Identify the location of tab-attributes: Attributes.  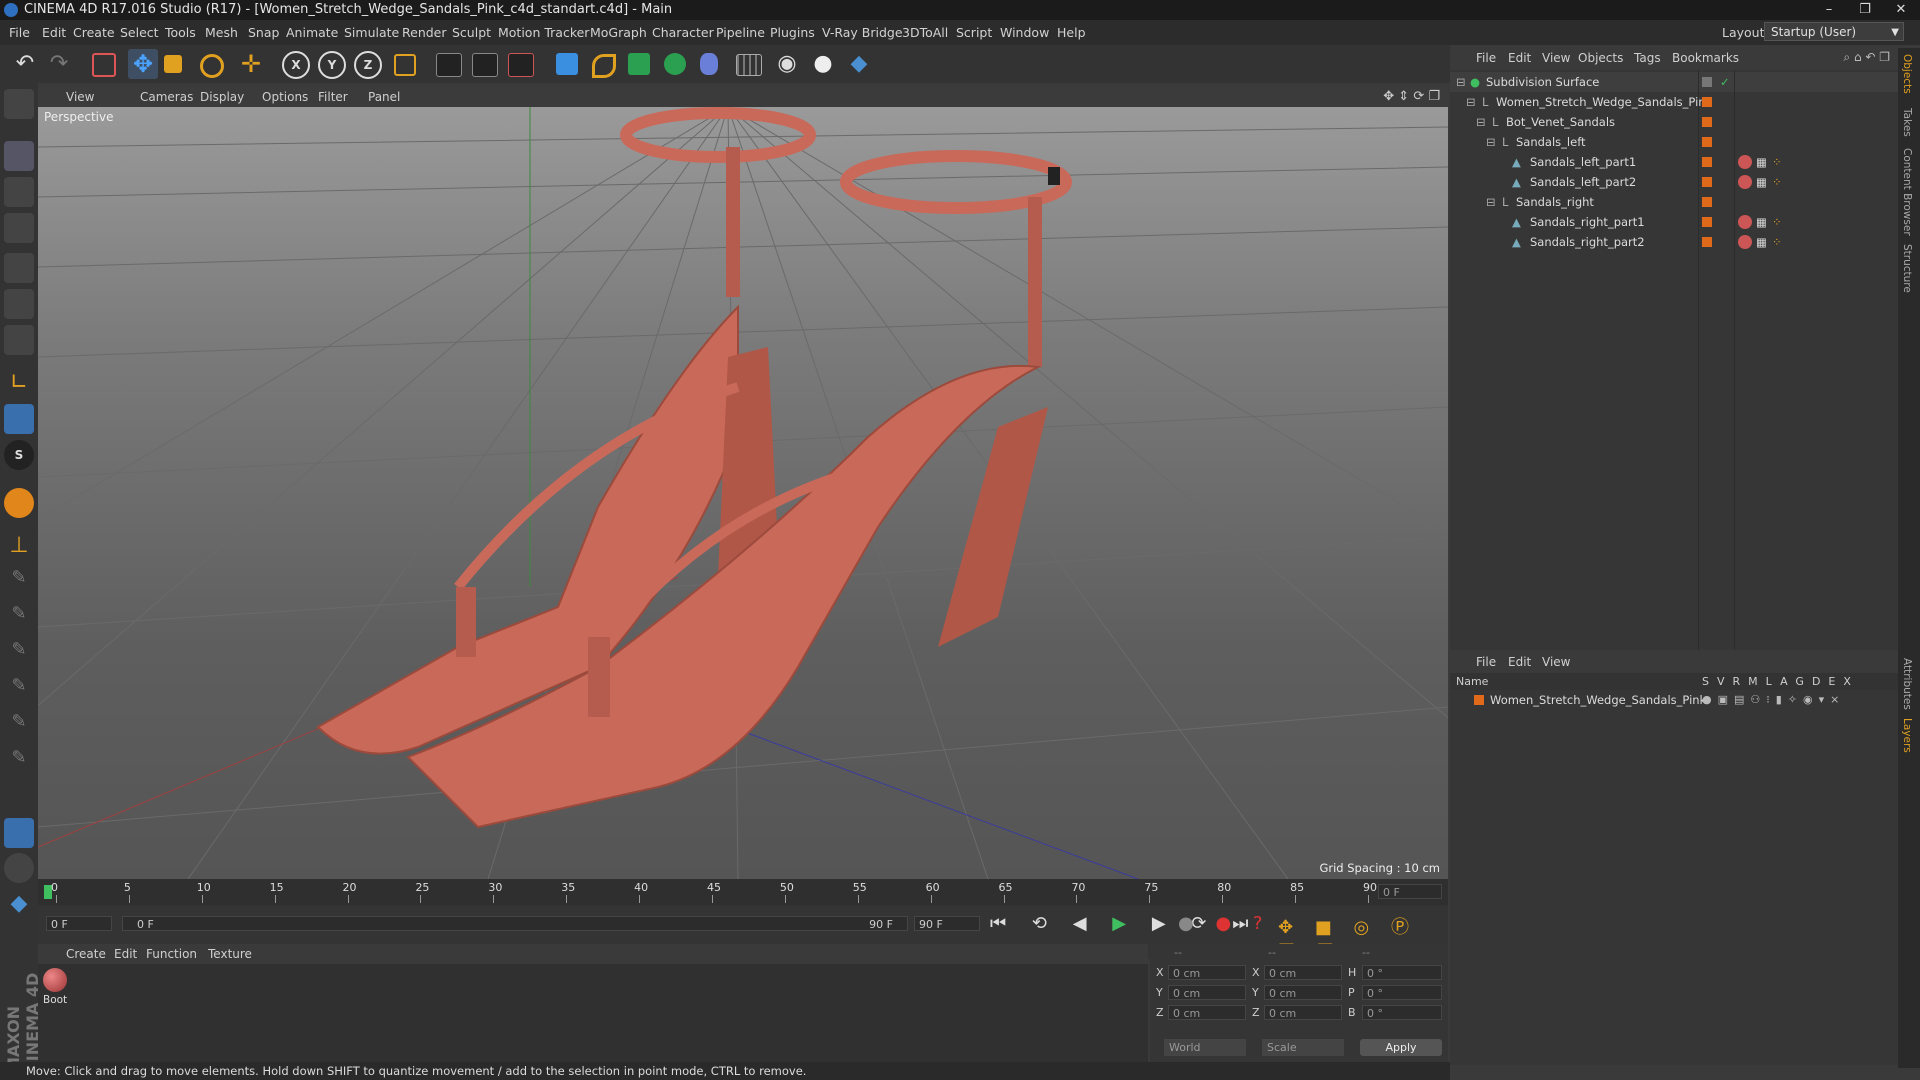
(1907, 684).